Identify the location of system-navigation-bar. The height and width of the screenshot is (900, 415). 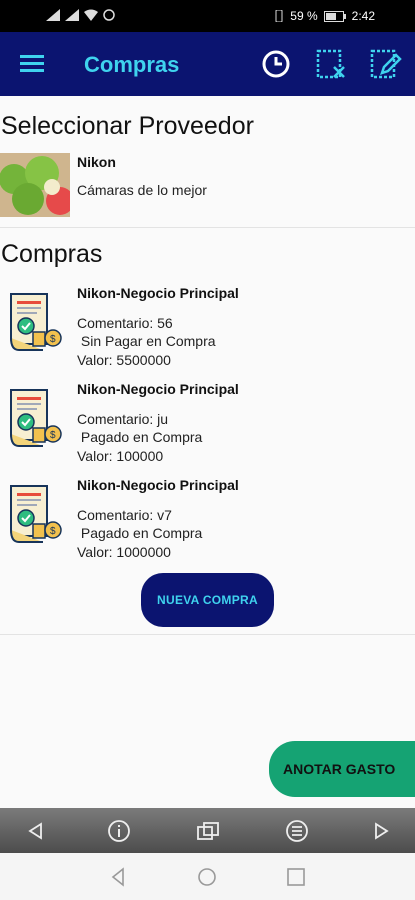
(207, 876).